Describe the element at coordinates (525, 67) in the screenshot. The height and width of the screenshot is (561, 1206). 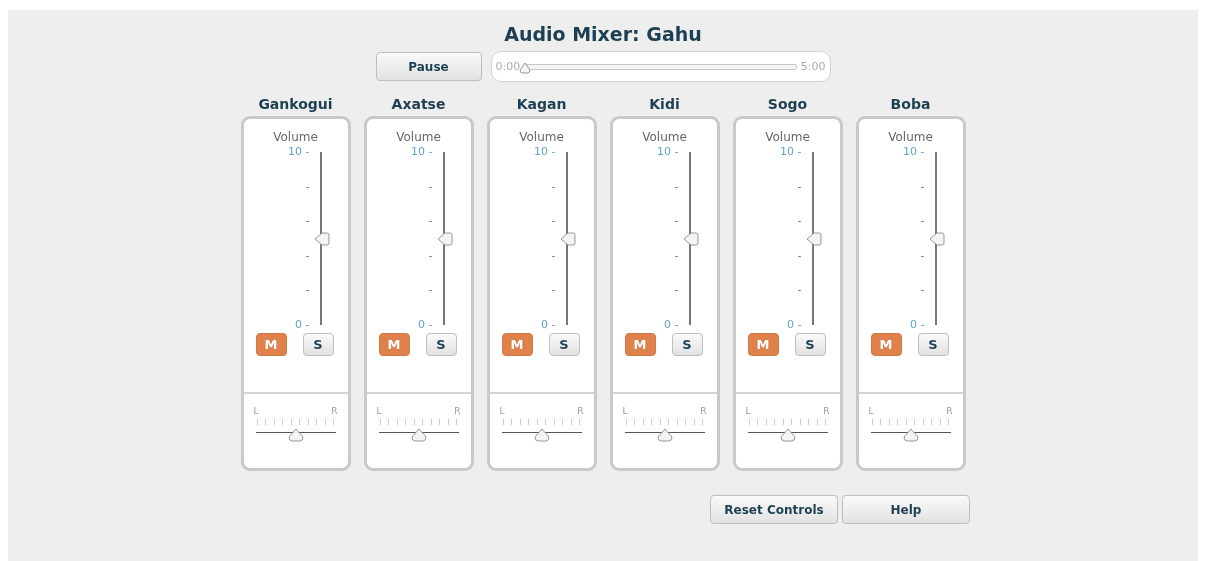
I see `slider-handle` at that location.